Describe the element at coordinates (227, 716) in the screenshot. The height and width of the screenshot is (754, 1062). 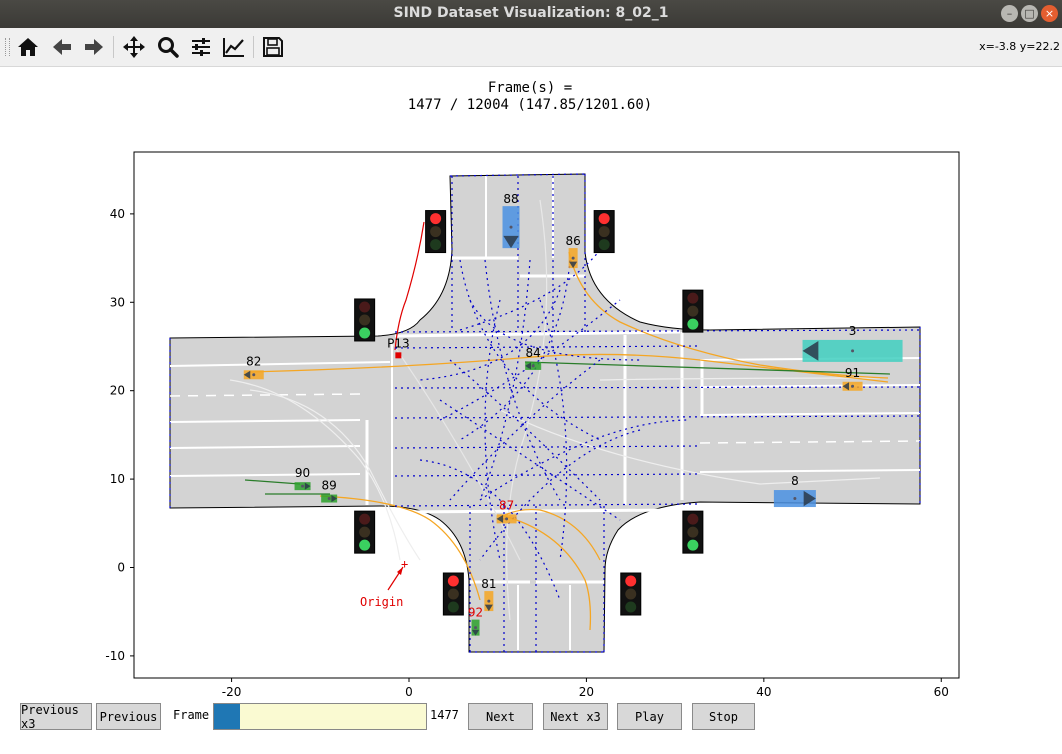
I see `frame-slider-fill` at that location.